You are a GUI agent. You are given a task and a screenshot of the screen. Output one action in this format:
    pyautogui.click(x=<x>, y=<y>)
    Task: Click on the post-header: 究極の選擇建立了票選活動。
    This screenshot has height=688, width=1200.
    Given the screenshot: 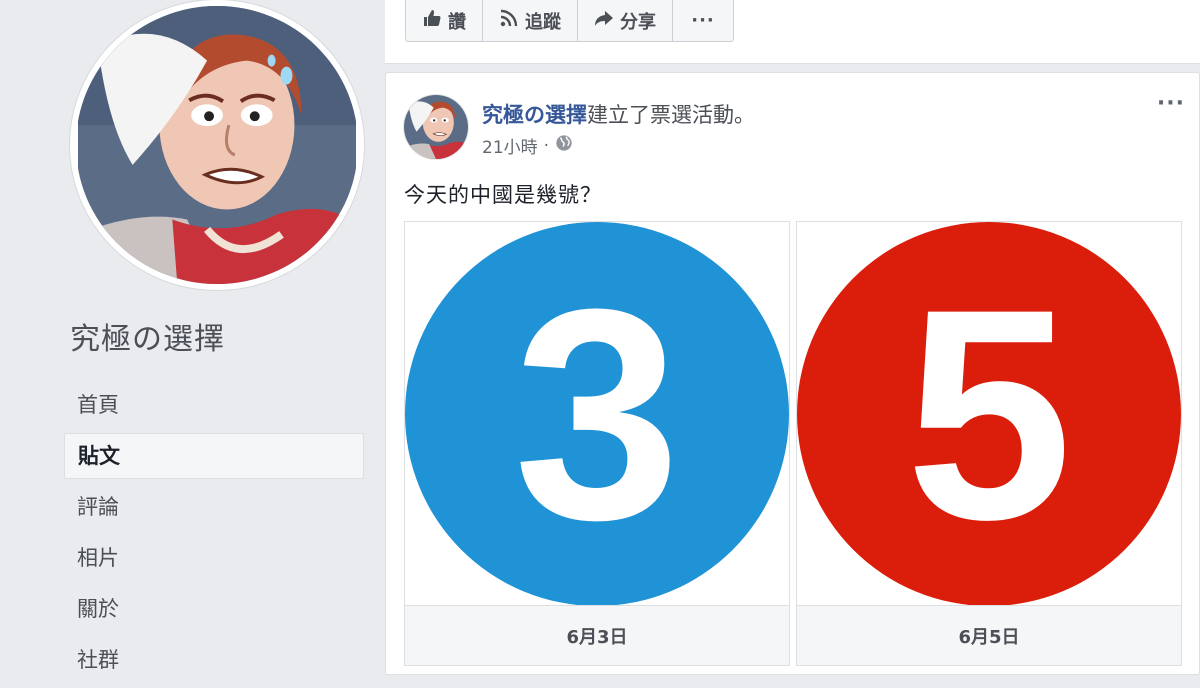 What is the action you would take?
    pyautogui.click(x=618, y=114)
    